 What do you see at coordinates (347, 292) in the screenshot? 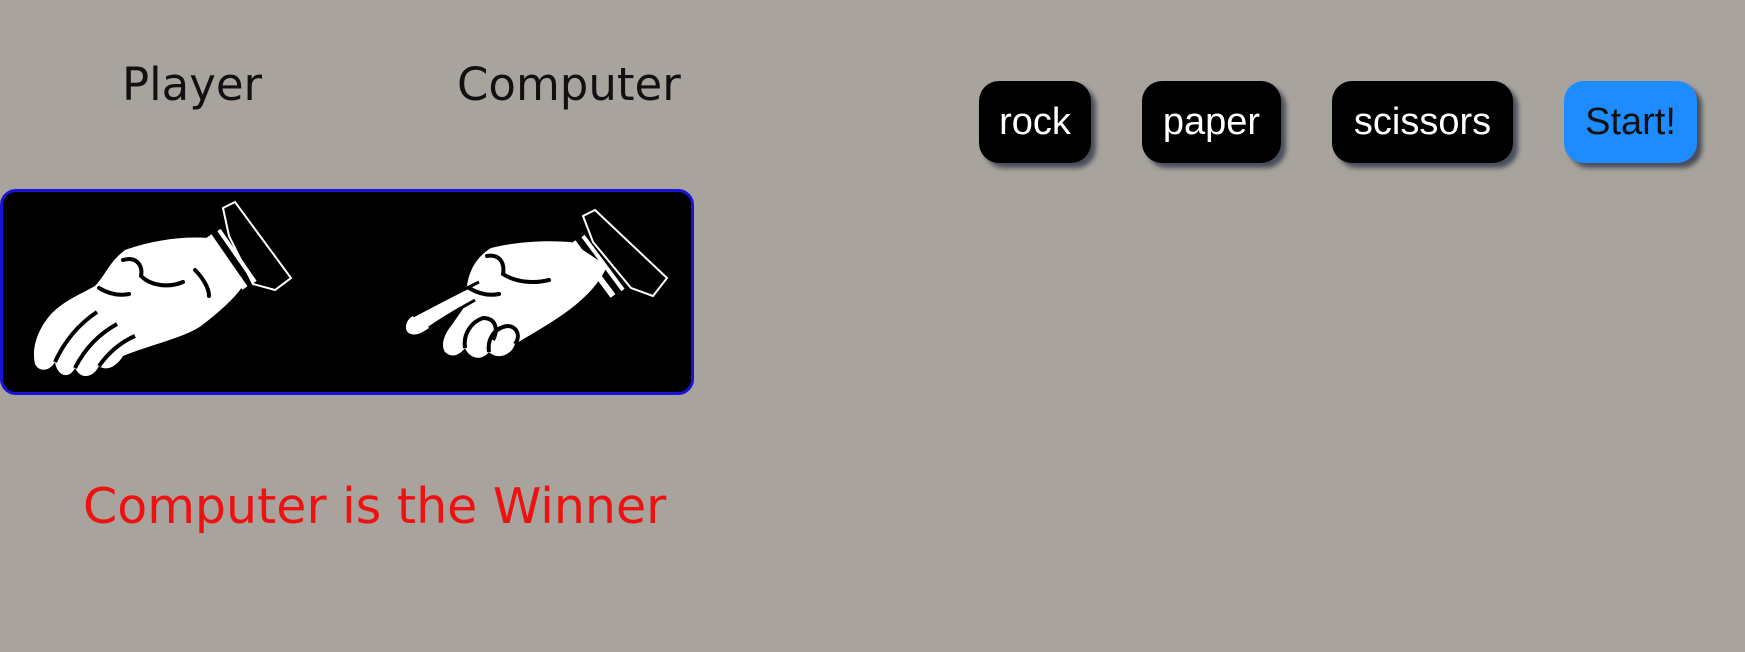
I see `game-arena` at bounding box center [347, 292].